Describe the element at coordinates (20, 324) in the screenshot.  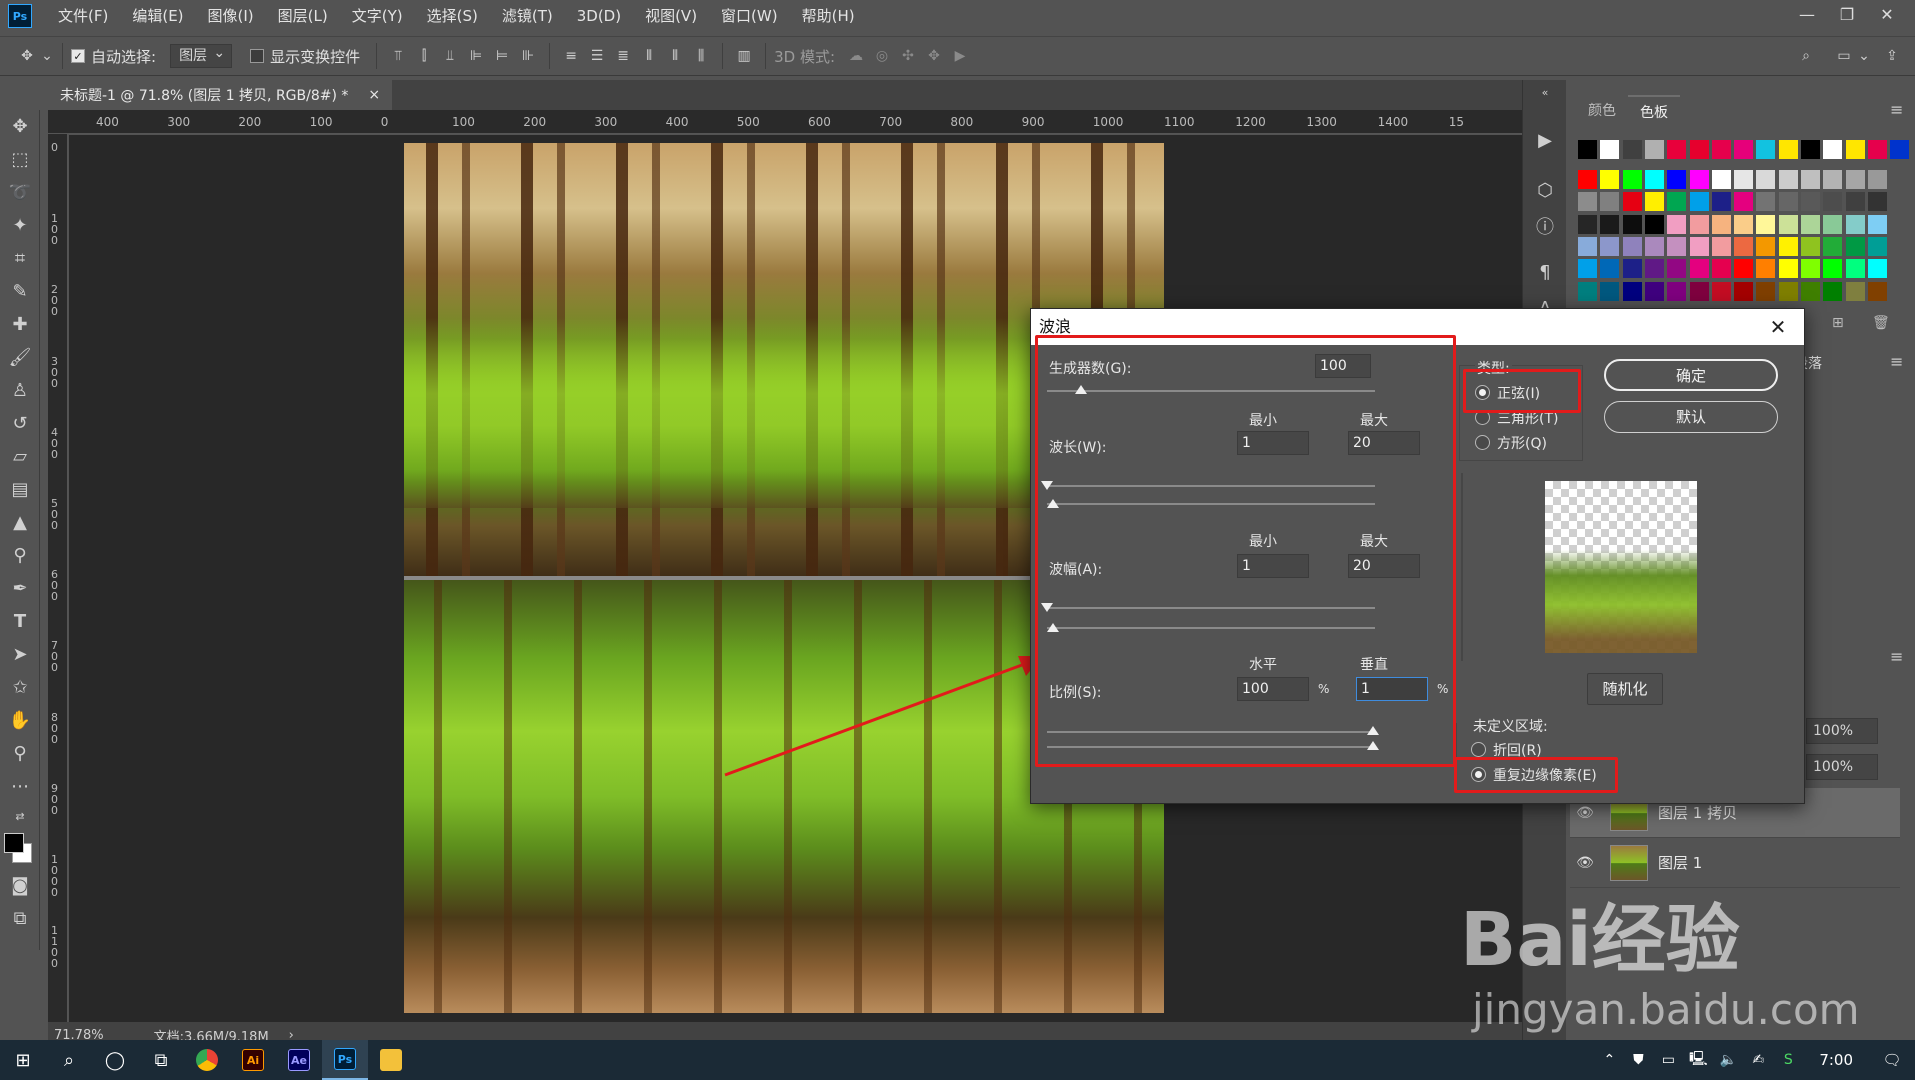
I see `healing-brush-tool-icon: ✚` at that location.